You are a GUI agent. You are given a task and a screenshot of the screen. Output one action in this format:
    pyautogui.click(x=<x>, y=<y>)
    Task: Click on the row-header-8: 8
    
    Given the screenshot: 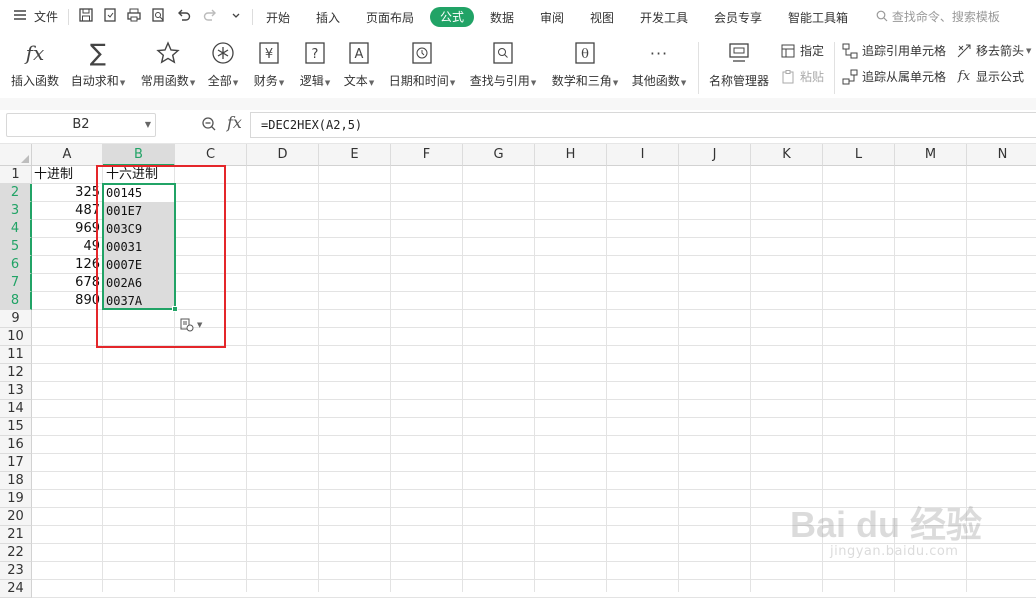 What is the action you would take?
    pyautogui.click(x=16, y=301)
    